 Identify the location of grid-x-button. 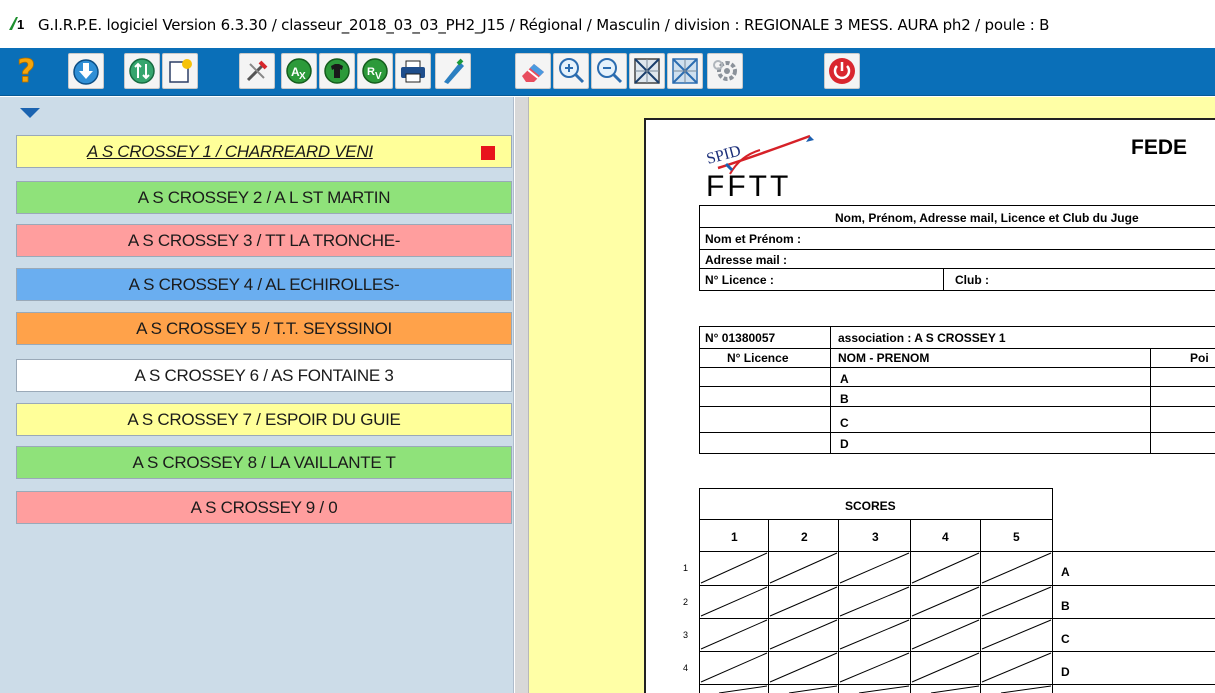
(647, 71).